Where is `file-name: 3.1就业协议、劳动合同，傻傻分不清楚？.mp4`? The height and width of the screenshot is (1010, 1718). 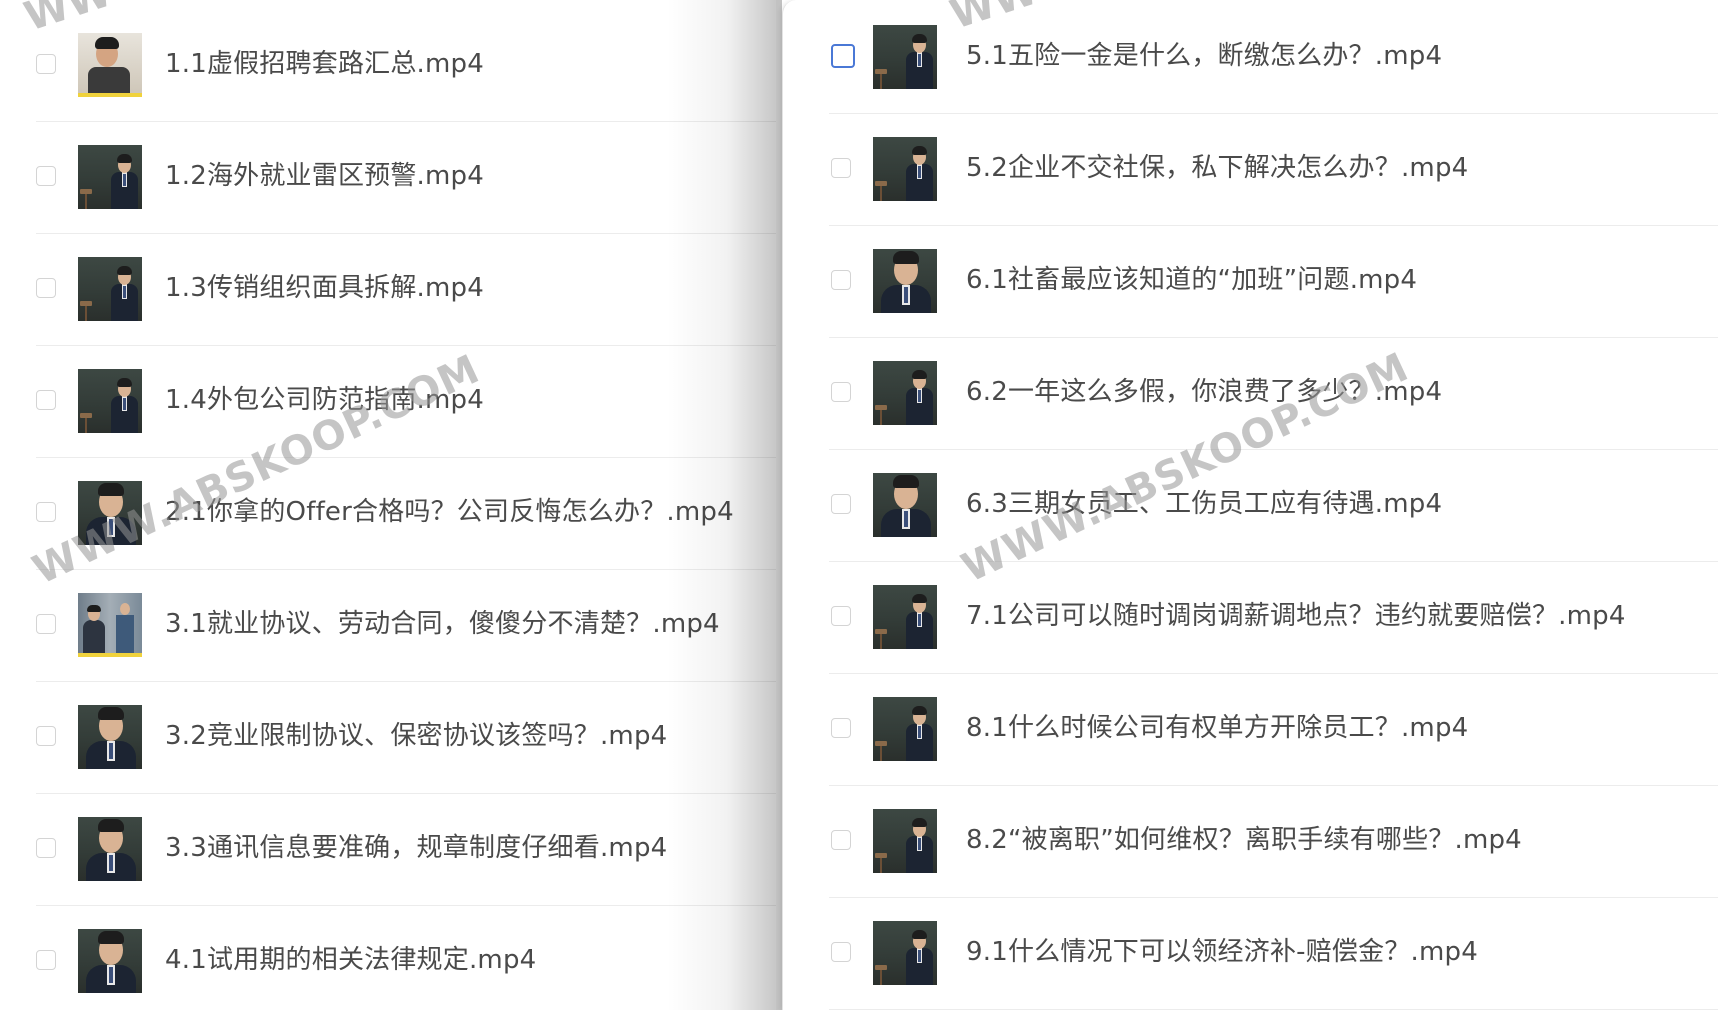 file-name: 3.1就业协议、劳动合同，傻傻分不清楚？.mp4 is located at coordinates (442, 624).